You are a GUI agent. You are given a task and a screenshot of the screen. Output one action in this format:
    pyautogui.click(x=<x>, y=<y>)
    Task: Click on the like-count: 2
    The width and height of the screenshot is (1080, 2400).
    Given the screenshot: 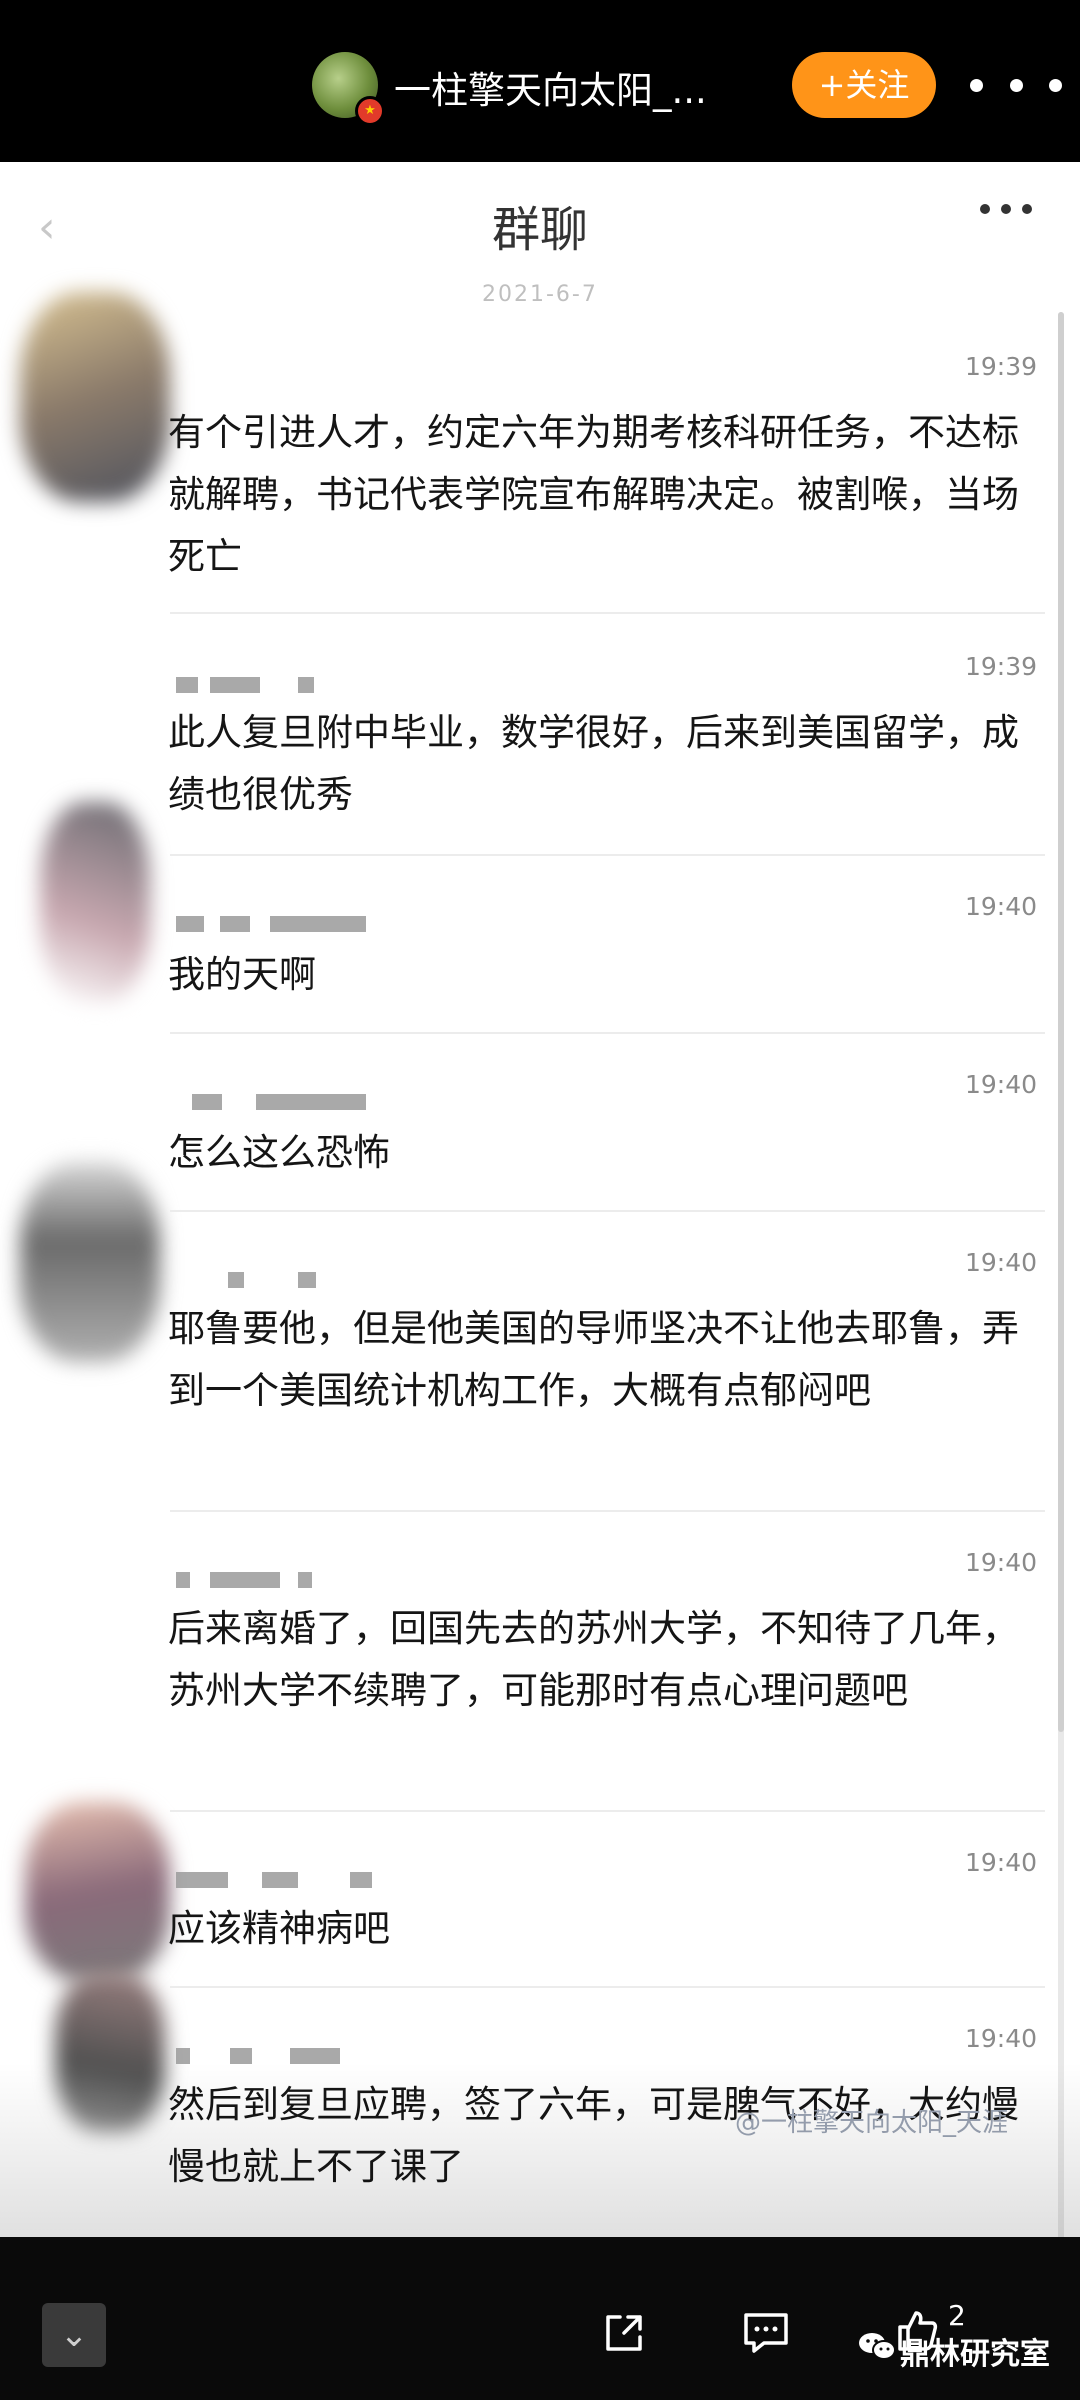 What is the action you would take?
    pyautogui.click(x=957, y=2315)
    